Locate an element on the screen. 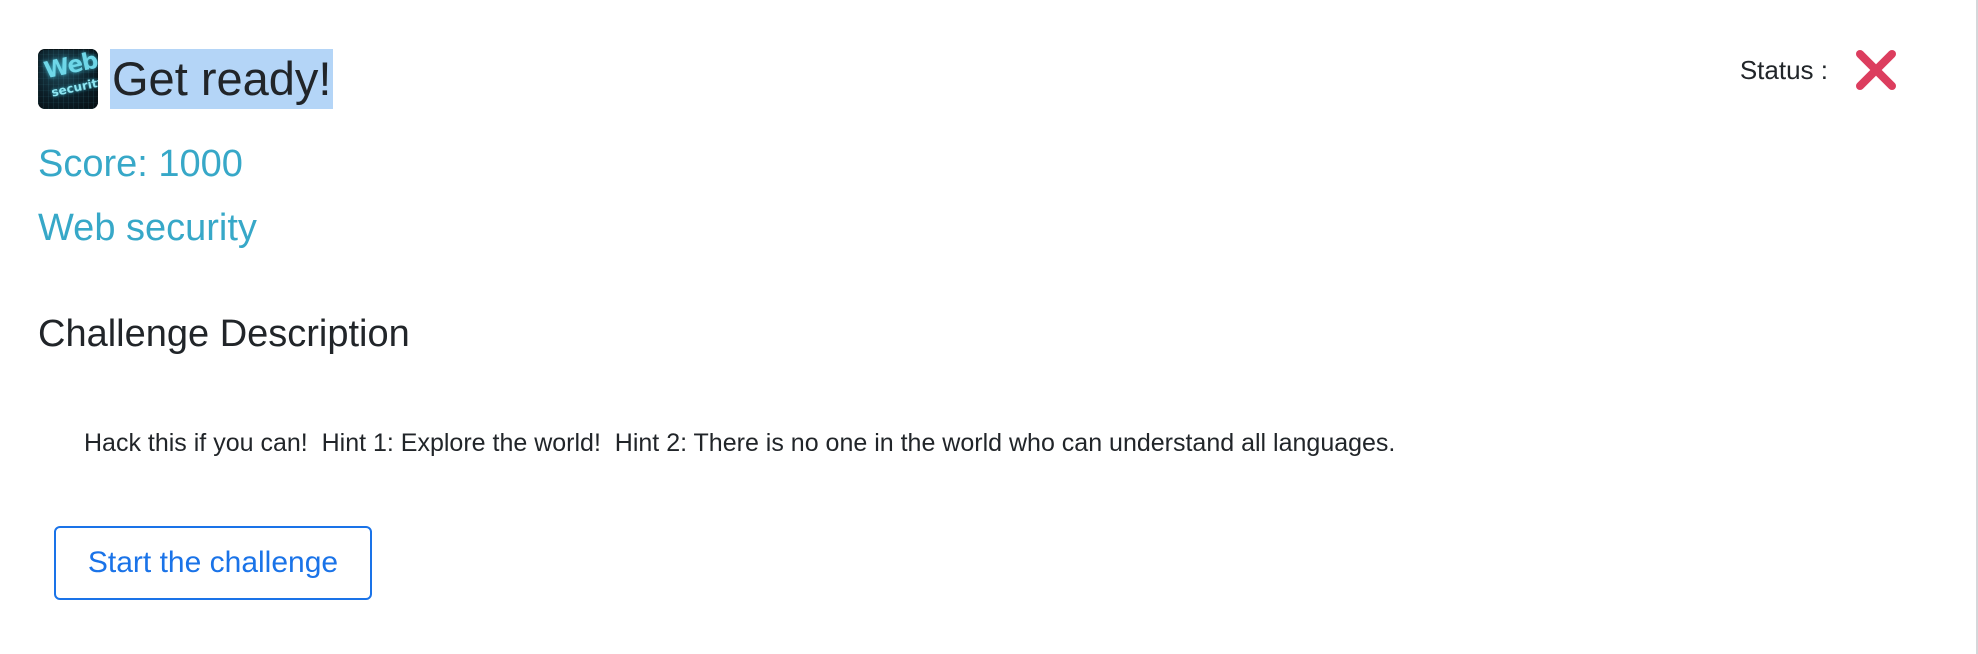 The width and height of the screenshot is (1978, 654). start-challenge-button: Start the challenge is located at coordinates (213, 563).